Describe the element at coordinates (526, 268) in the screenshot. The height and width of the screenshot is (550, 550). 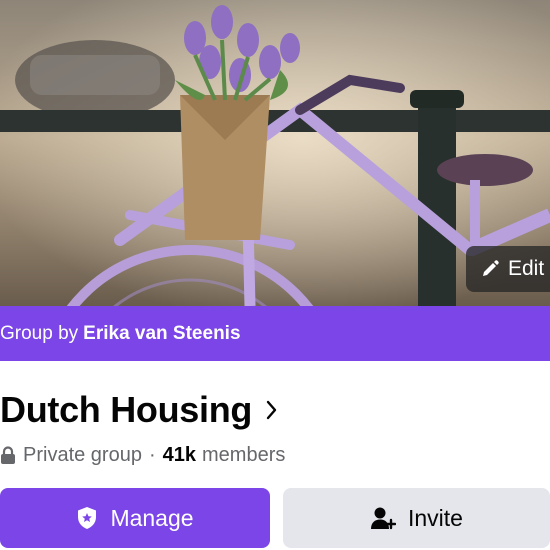
I see `edit-cover-label: Edit` at that location.